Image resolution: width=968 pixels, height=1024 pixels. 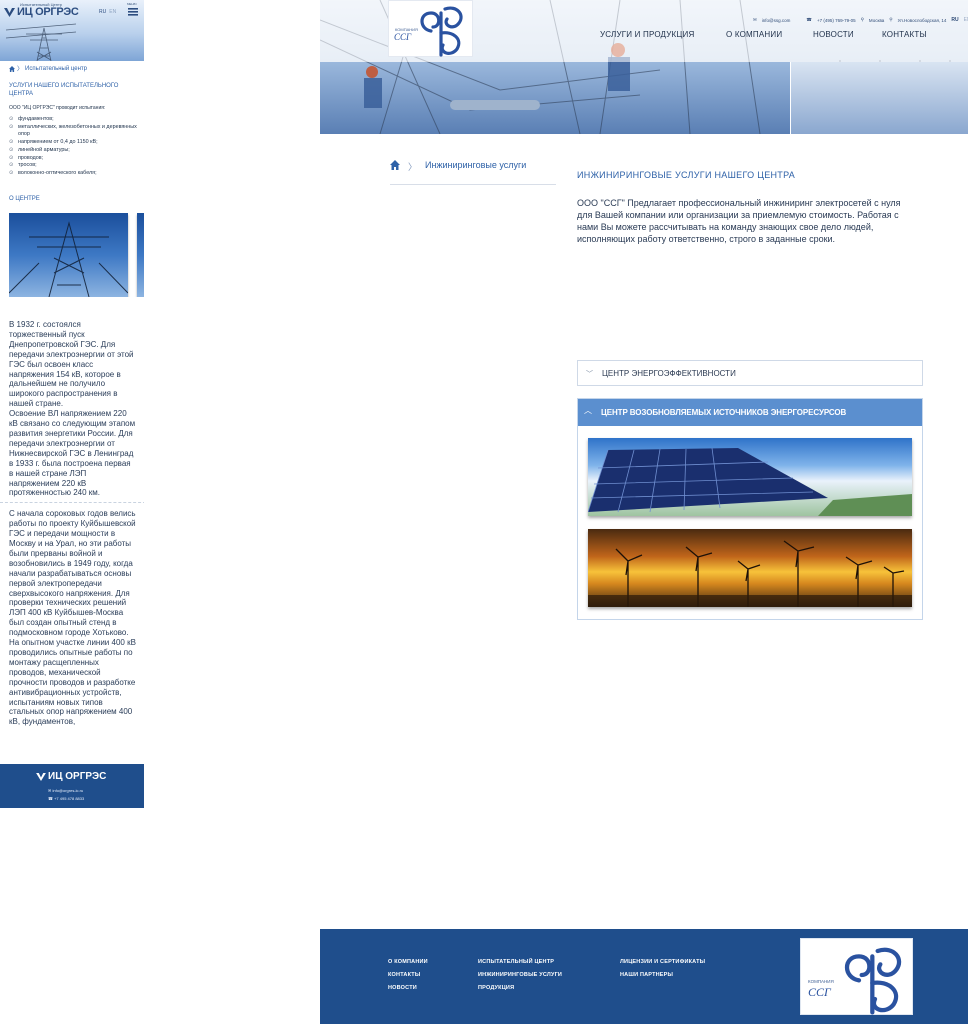 I want to click on hero-substation-image, so click(x=879, y=98).